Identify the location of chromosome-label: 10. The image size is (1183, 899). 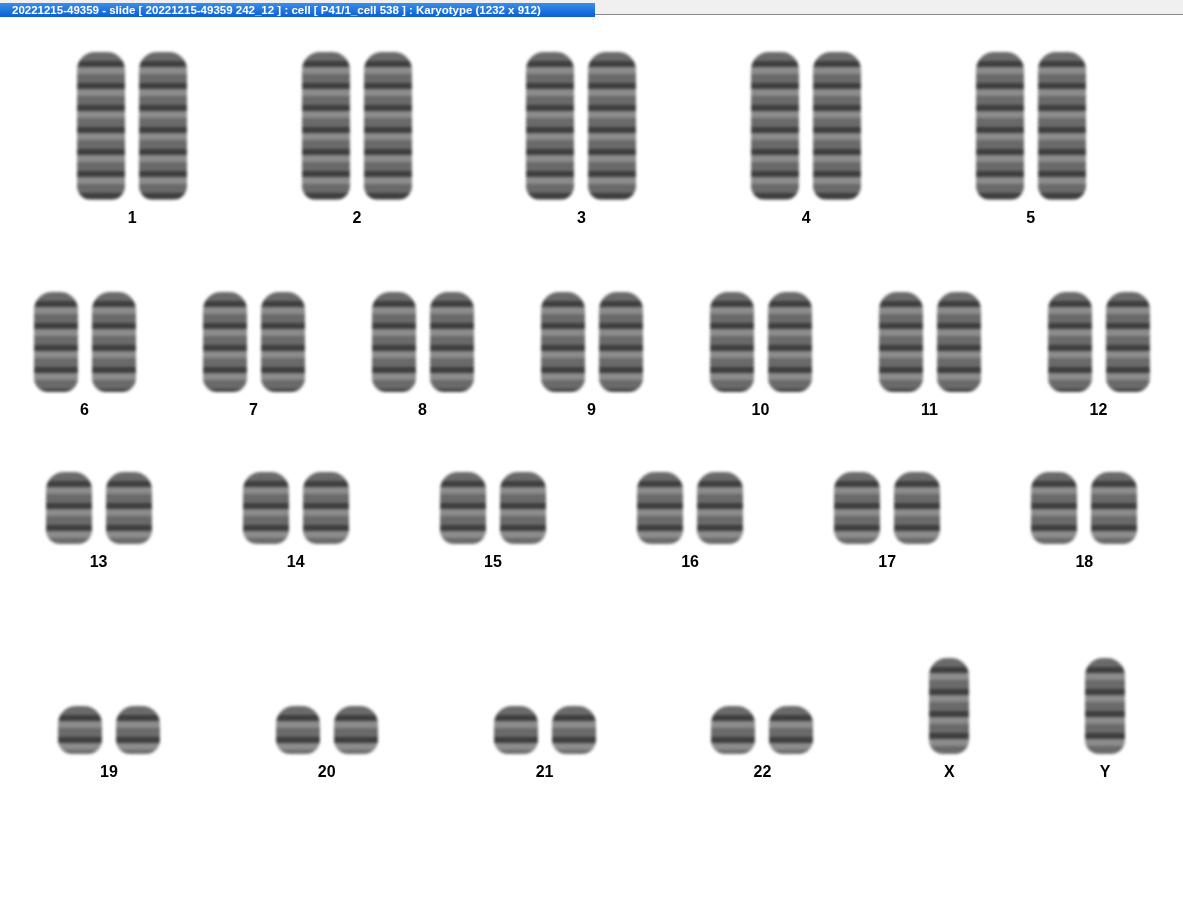
(760, 410).